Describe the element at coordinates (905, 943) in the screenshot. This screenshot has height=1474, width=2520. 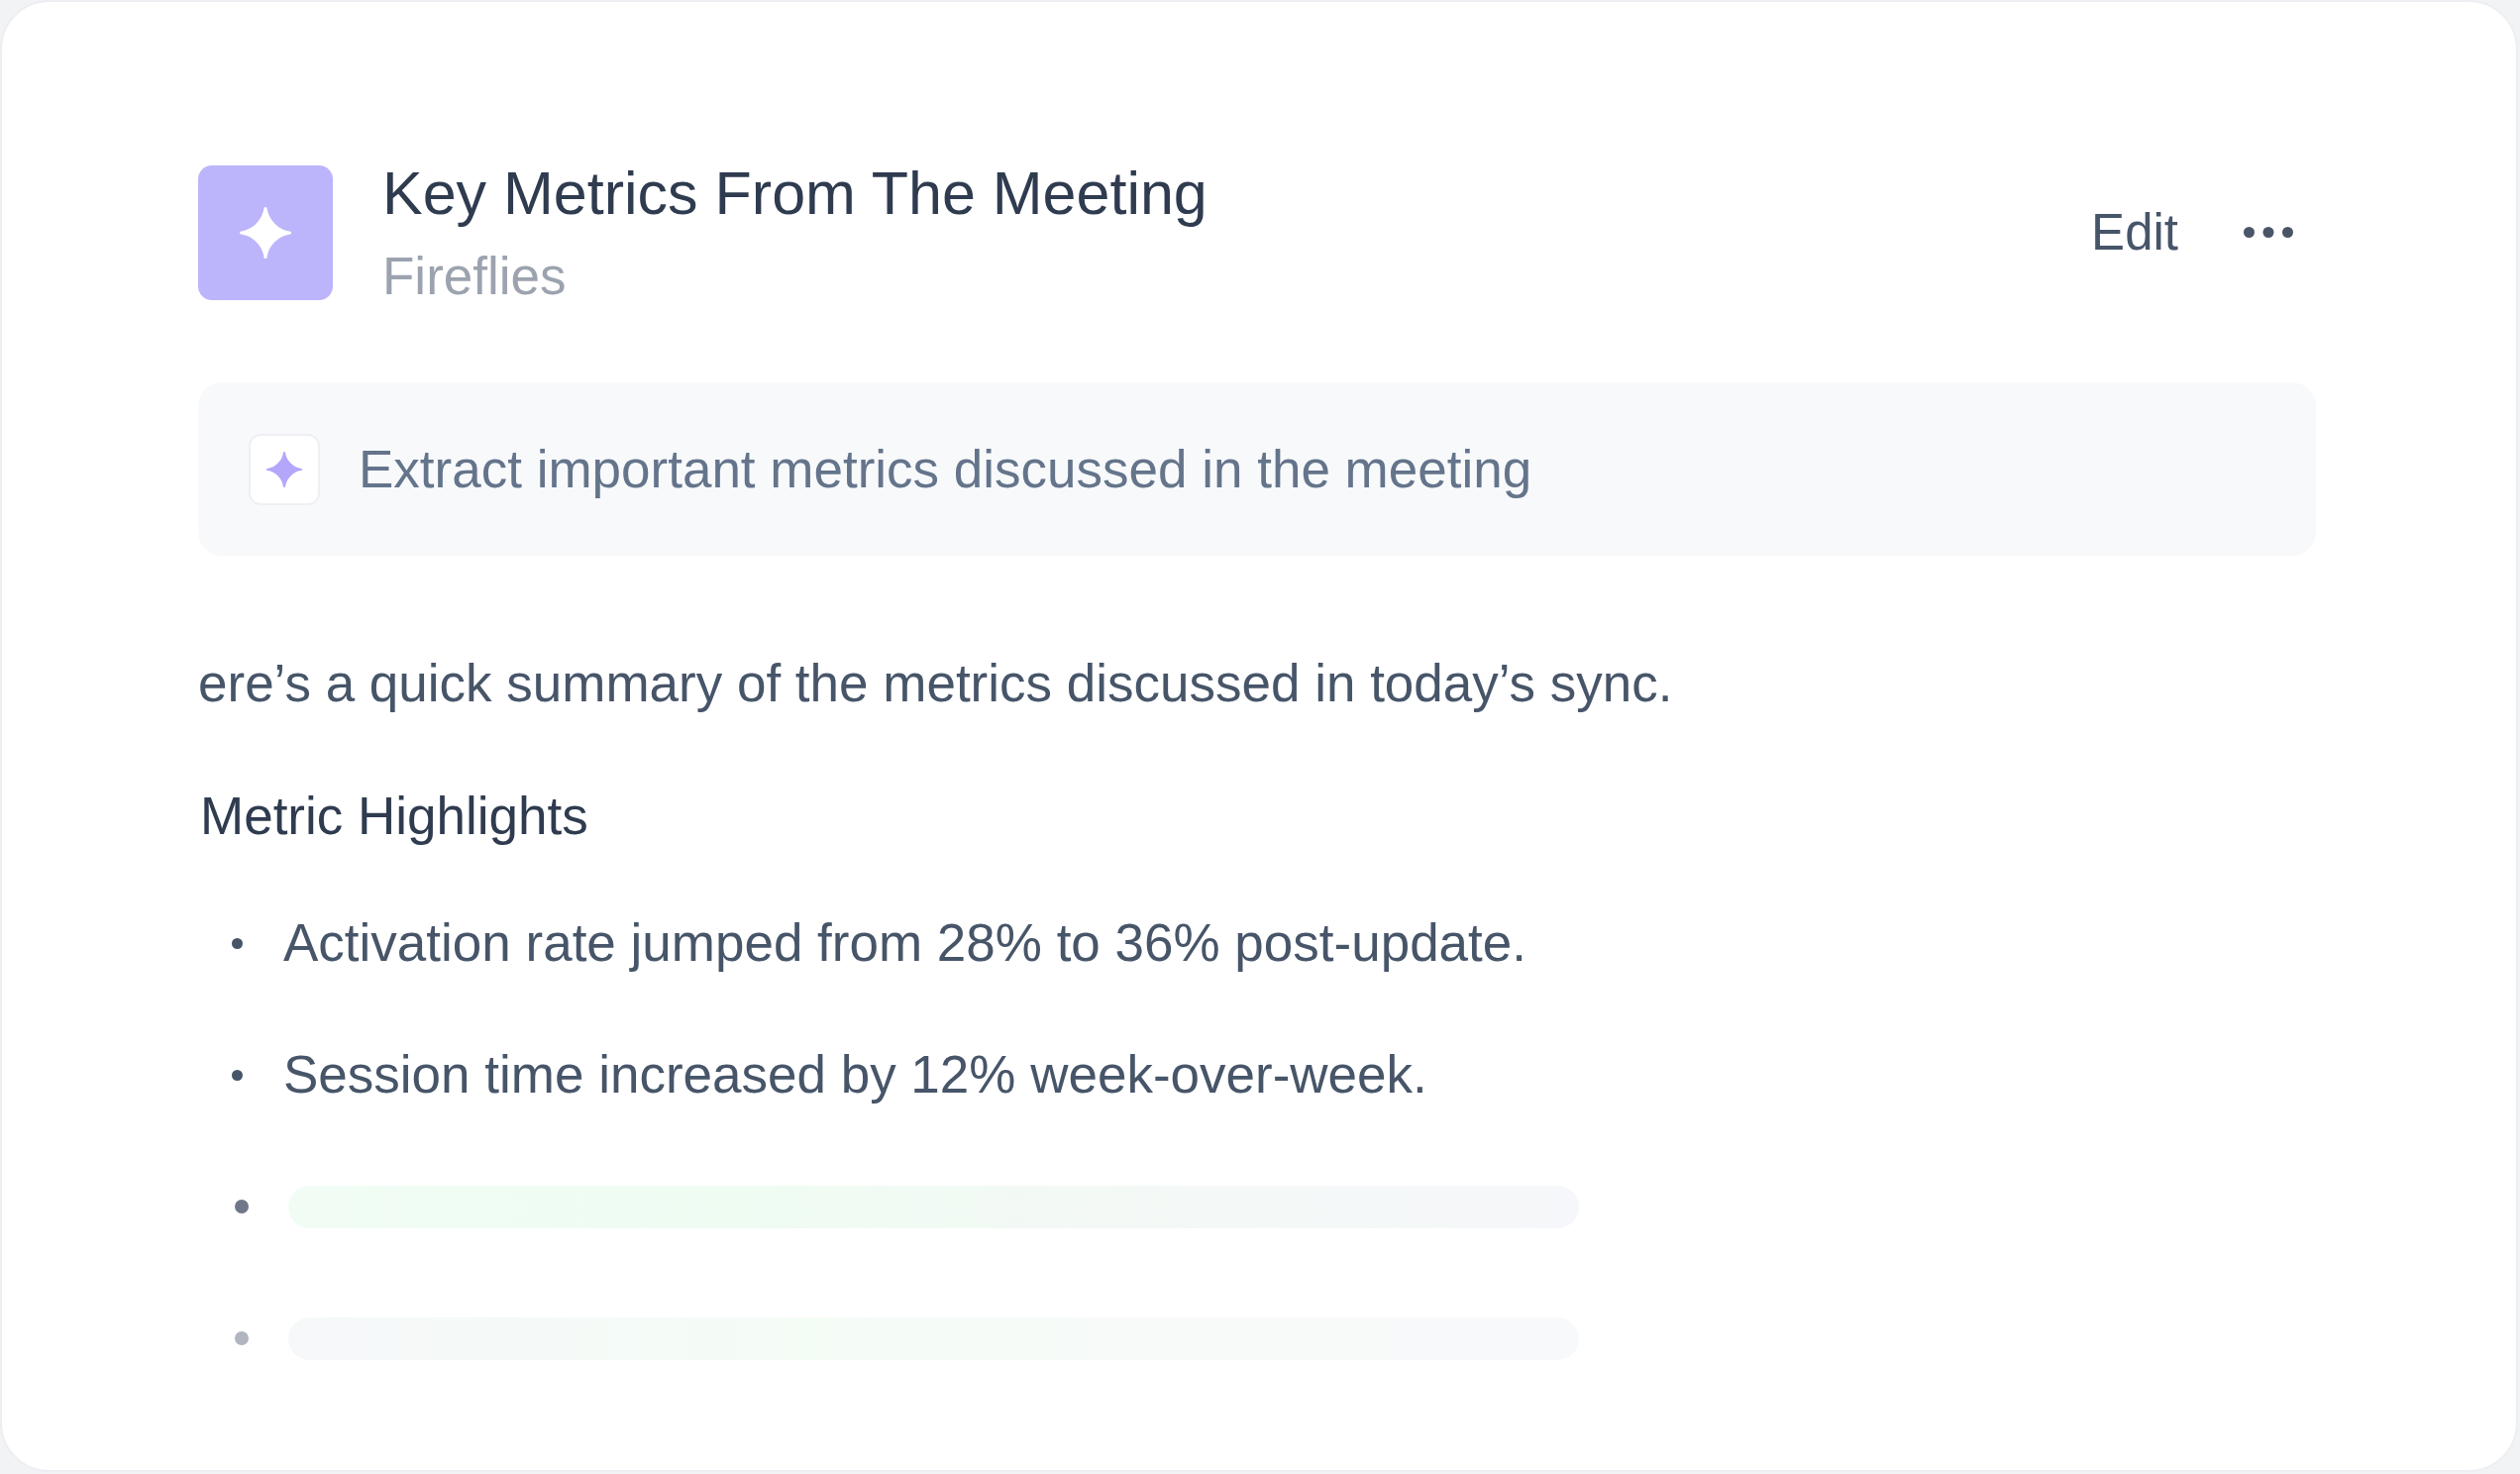
I see `highlight-text: Activation rate jumped from 28% to 36% post-update.` at that location.